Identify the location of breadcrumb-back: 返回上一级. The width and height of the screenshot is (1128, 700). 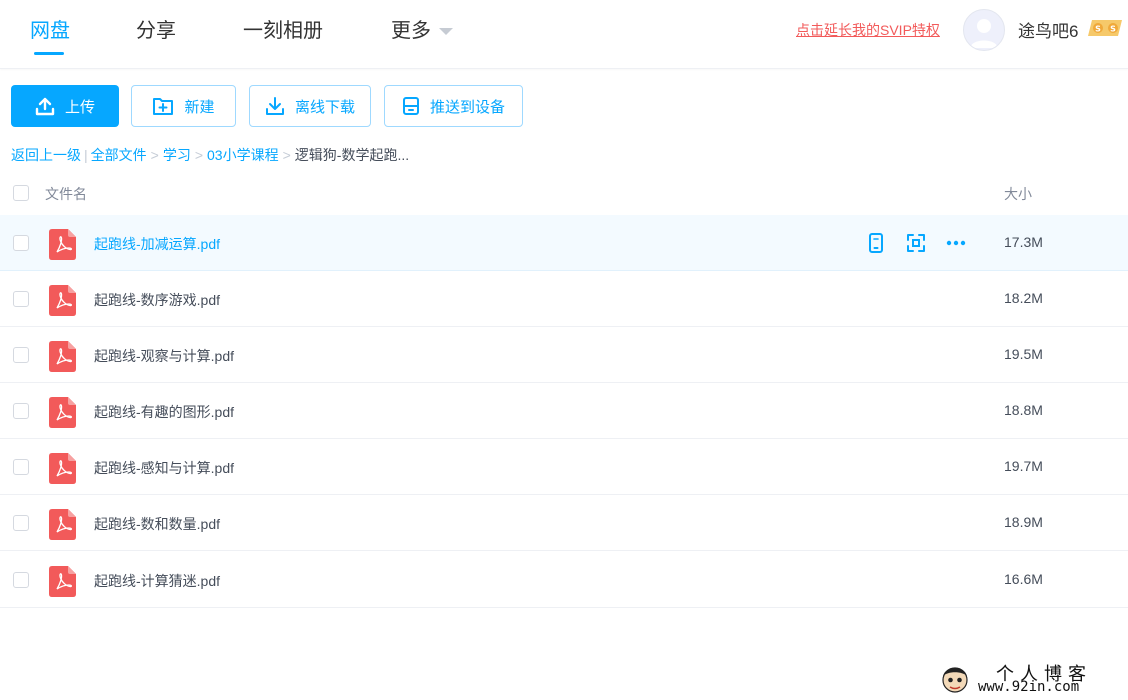
(46, 155).